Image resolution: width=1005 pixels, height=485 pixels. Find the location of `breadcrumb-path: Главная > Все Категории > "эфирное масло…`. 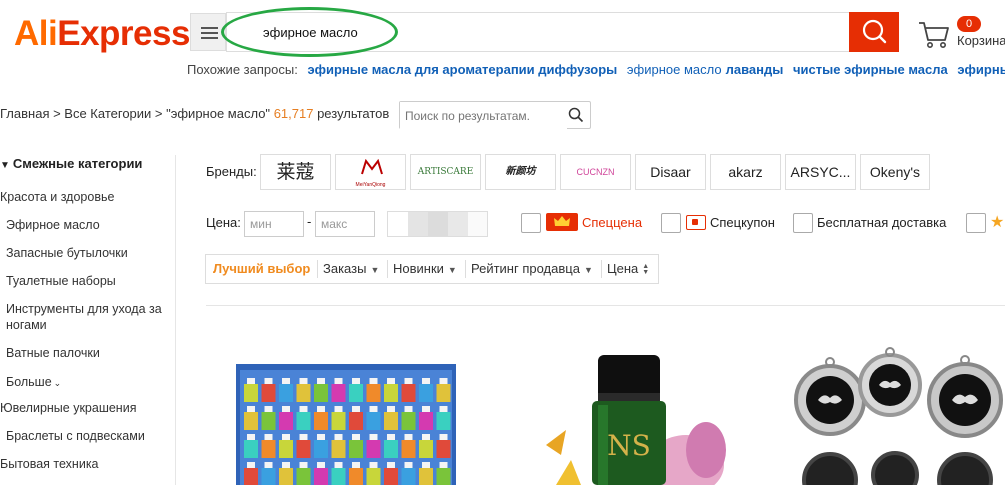

breadcrumb-path: Главная > Все Категории > "эфирное масло… is located at coordinates (135, 113).